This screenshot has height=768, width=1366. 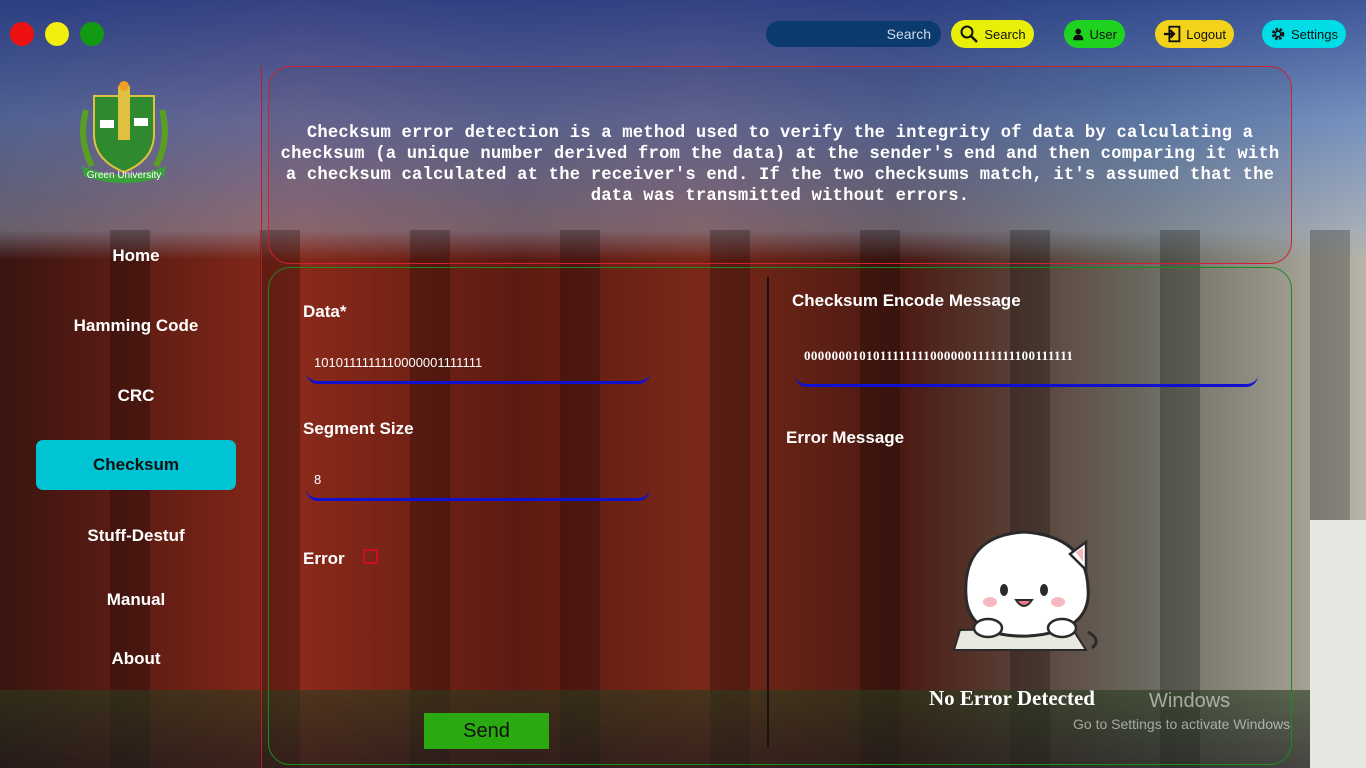 I want to click on send-button: Send, so click(x=486, y=731).